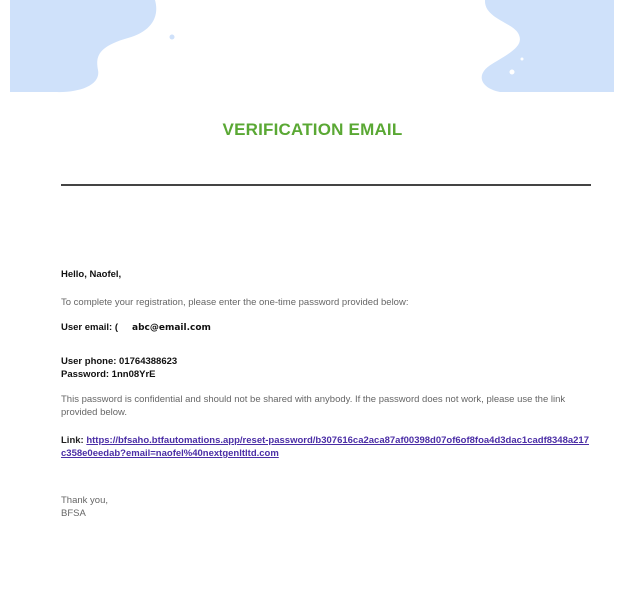  I want to click on greeting: Hello, Naofel,, so click(91, 274).